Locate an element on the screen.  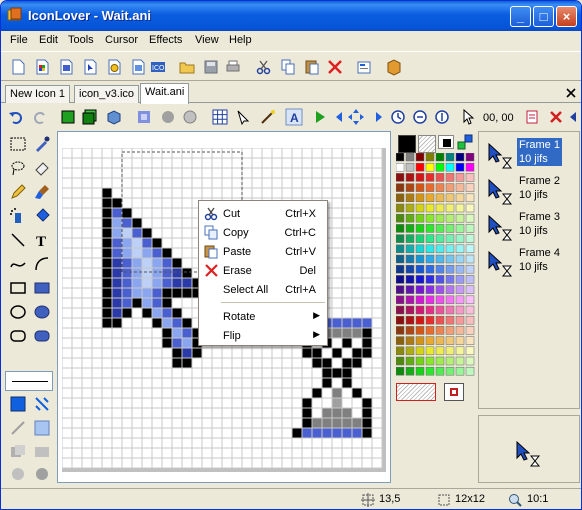
smudge-icon is located at coordinates (18, 474).